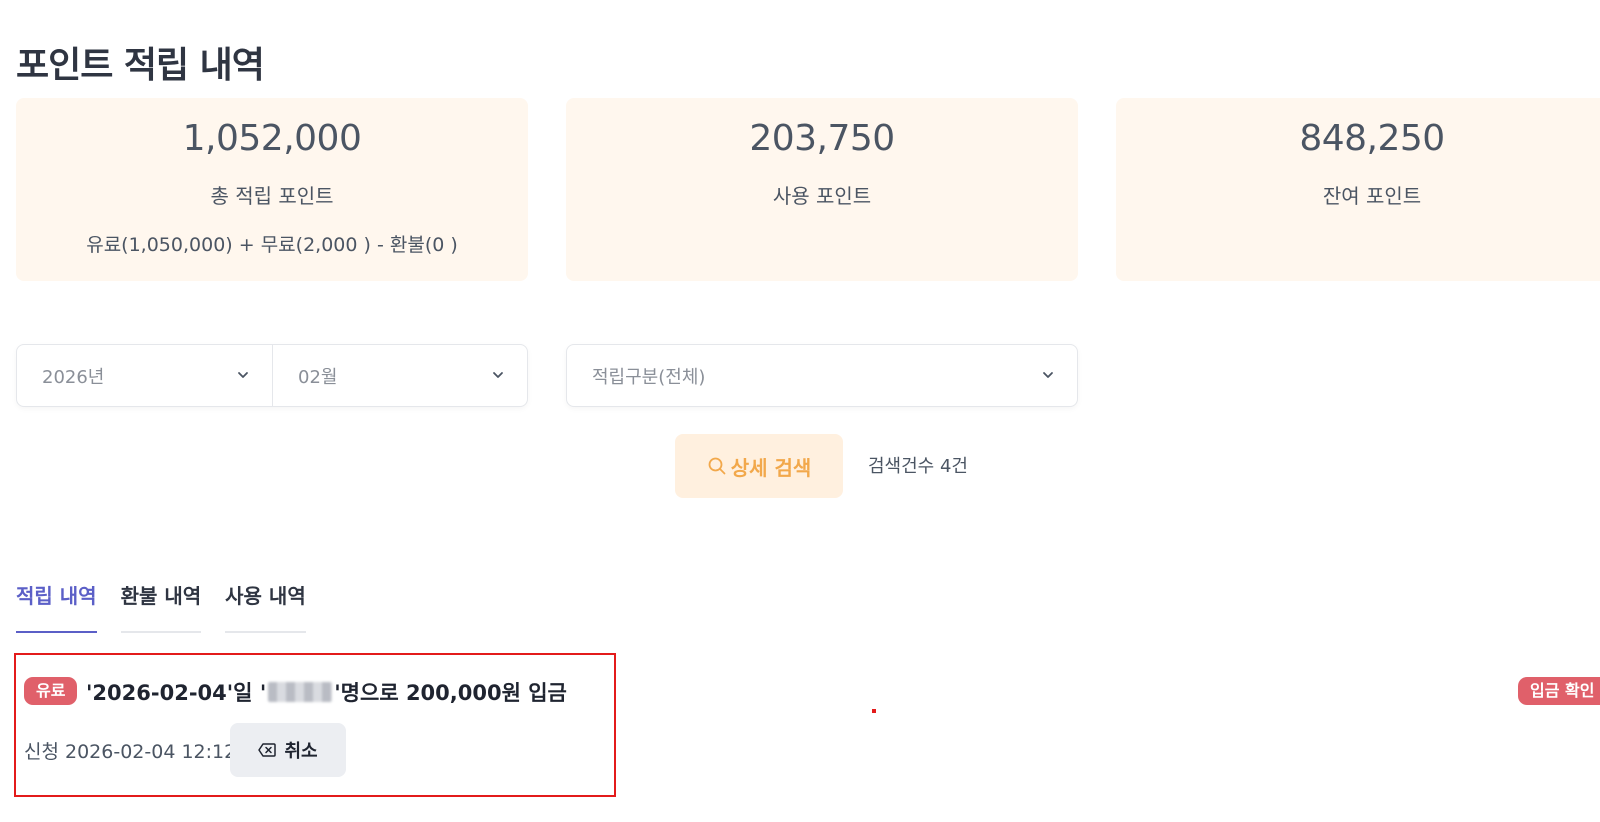 This screenshot has width=1600, height=822. What do you see at coordinates (450, 693) in the screenshot?
I see `record-title-suffix: '명으로 200,000원 입금` at bounding box center [450, 693].